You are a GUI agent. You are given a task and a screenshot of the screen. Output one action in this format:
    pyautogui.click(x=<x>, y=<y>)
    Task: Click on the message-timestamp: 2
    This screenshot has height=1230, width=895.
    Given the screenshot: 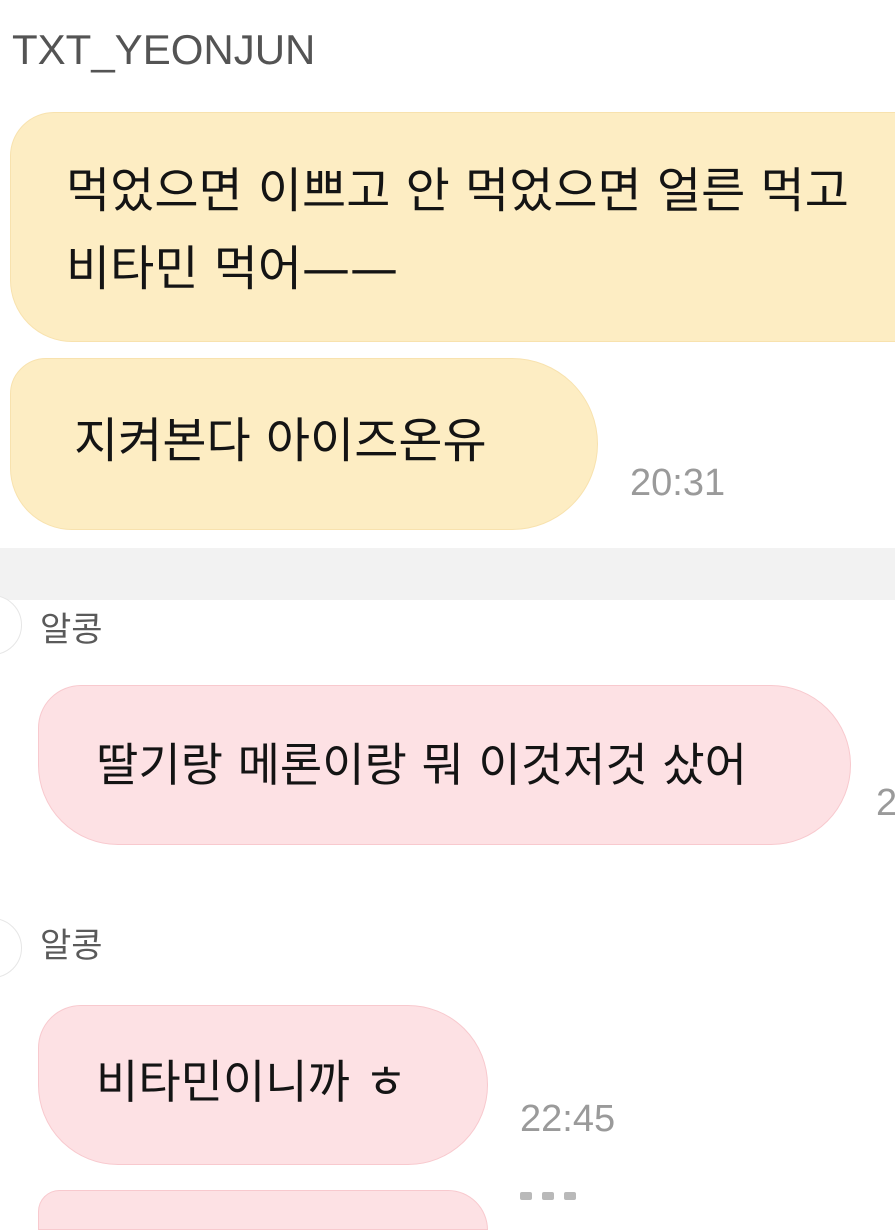 What is the action you would take?
    pyautogui.click(x=885, y=803)
    